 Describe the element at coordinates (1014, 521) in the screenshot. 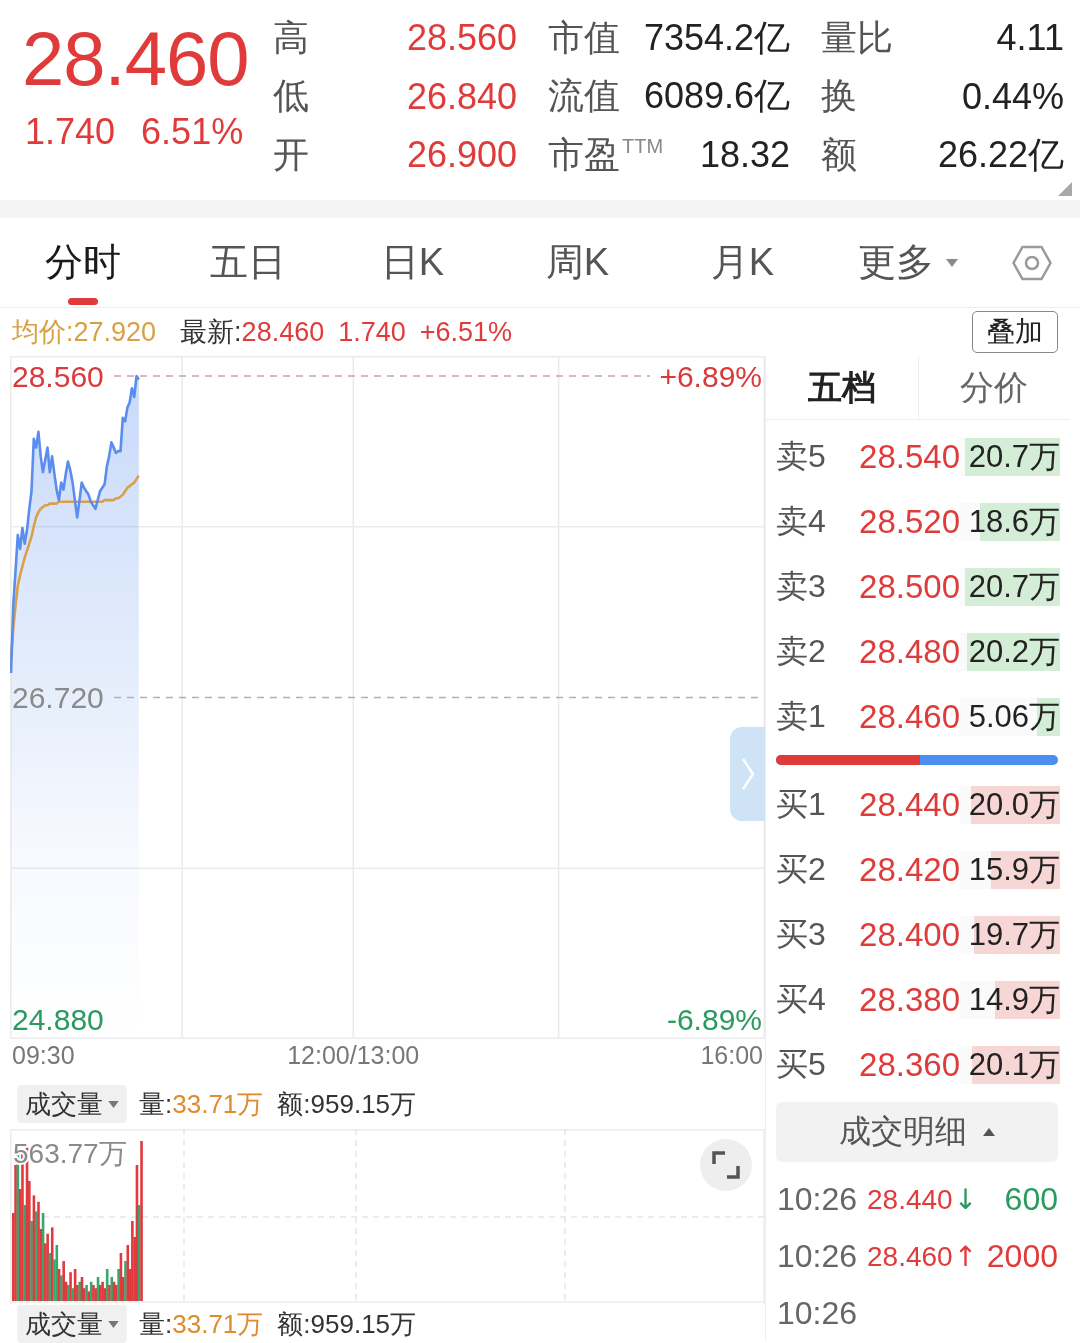

I see `order-volume: 18.6万` at that location.